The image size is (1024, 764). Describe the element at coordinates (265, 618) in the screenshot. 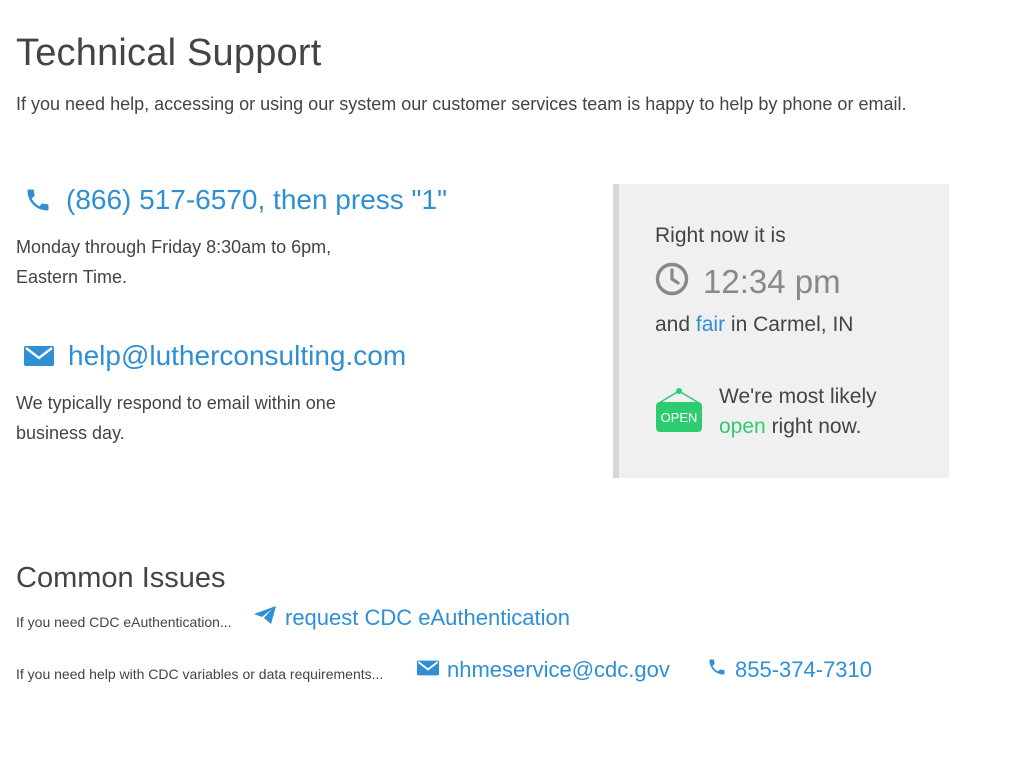

I see `paper-plane-icon` at that location.